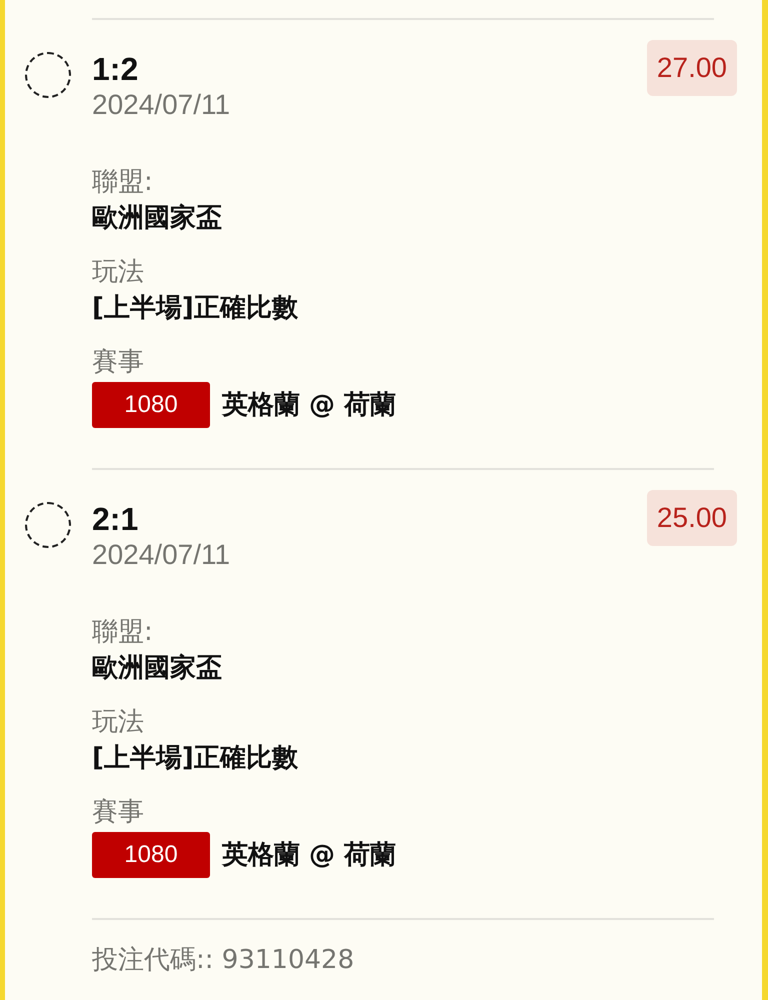 The width and height of the screenshot is (768, 1000). Describe the element at coordinates (691, 68) in the screenshot. I see `odds-badge: 27.00` at that location.